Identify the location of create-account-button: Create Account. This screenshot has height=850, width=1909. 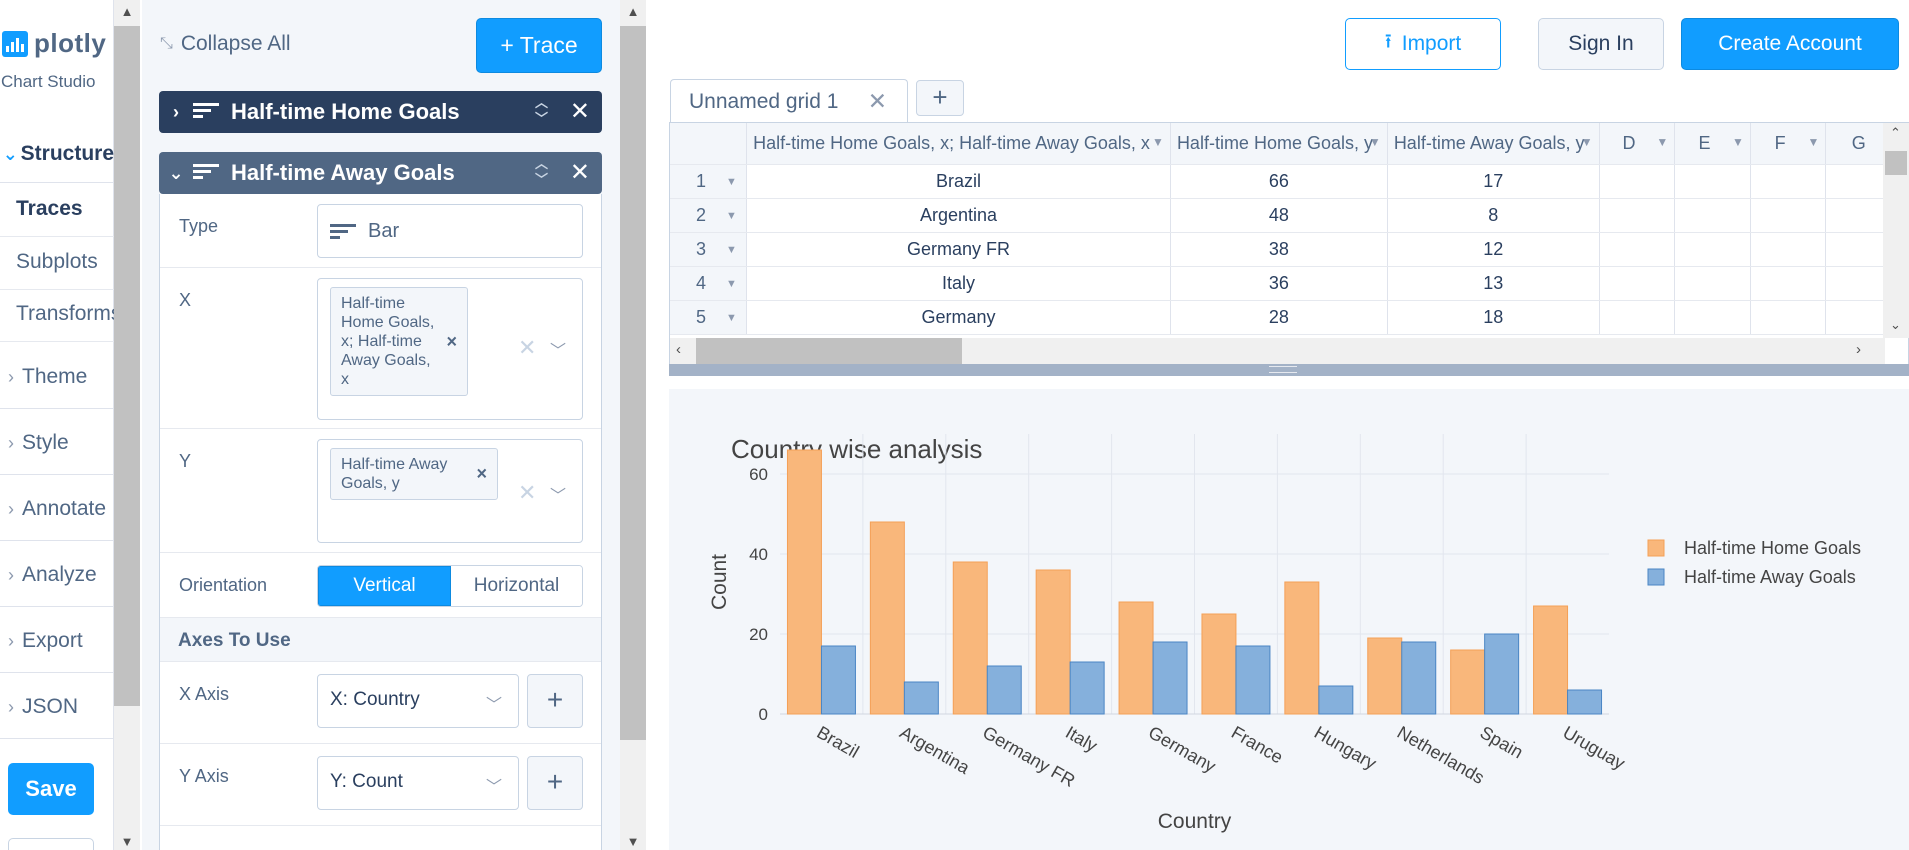
(1790, 44).